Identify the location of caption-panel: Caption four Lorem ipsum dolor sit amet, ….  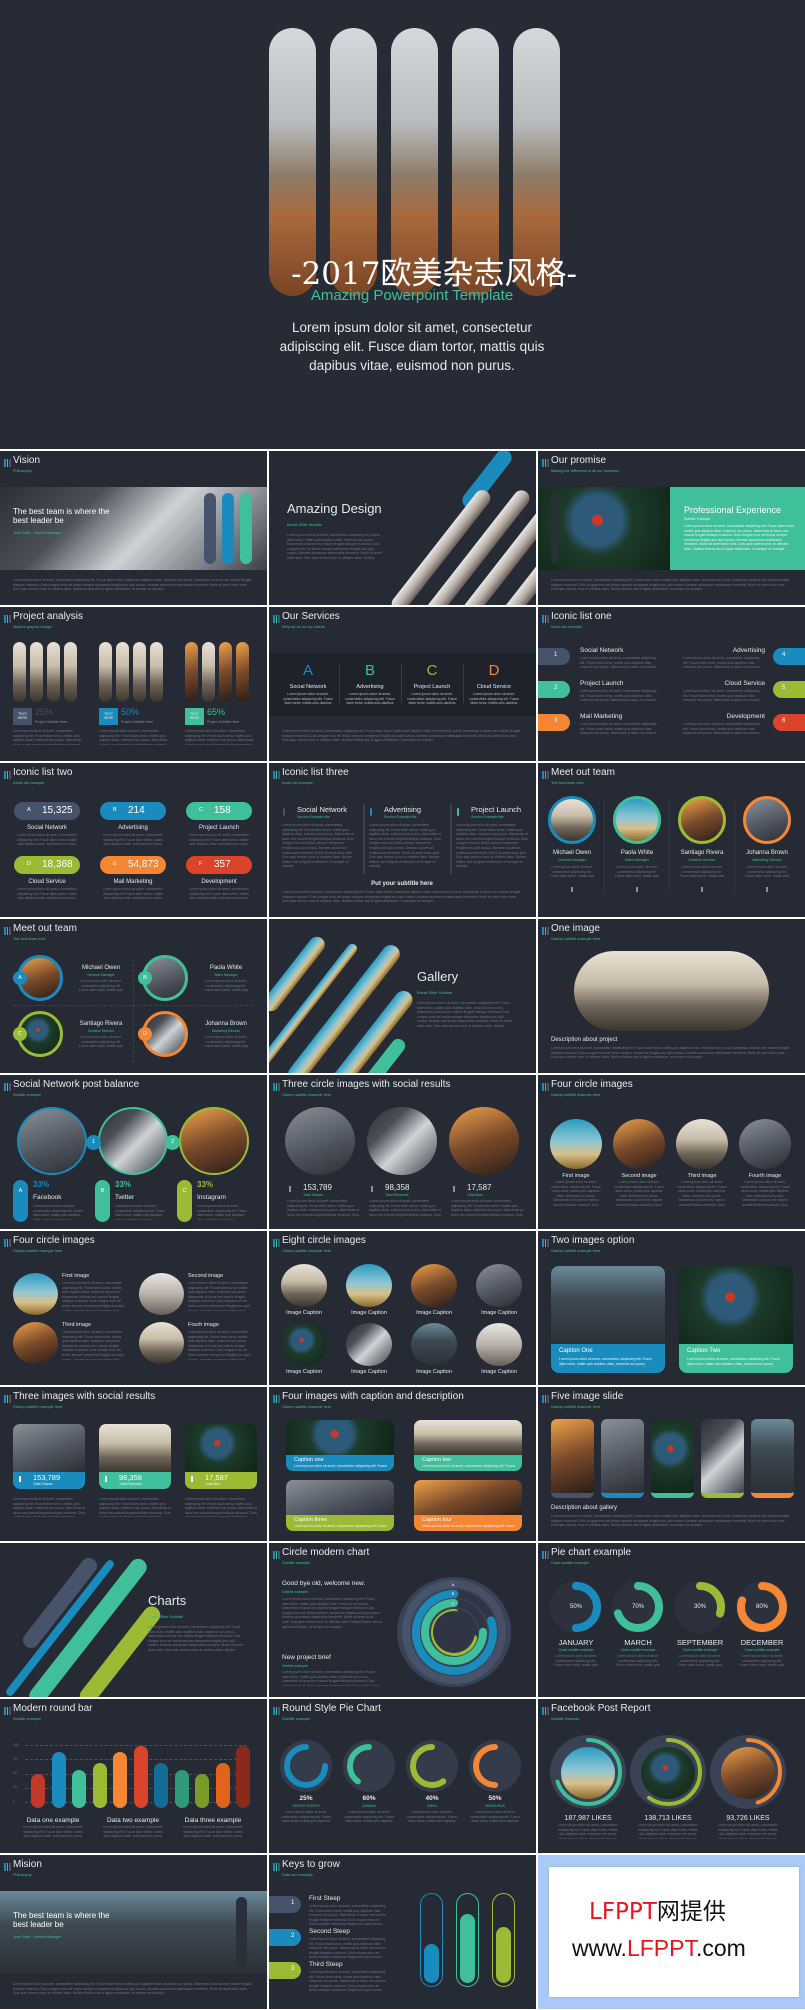
(468, 1523).